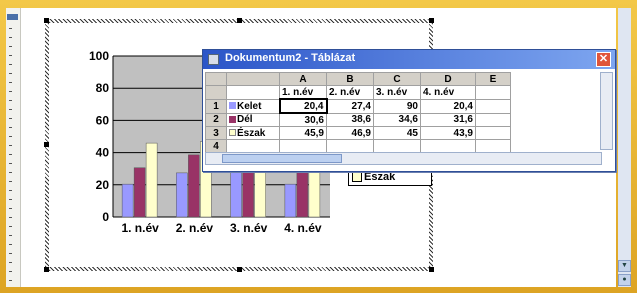 This screenshot has width=637, height=293. Describe the element at coordinates (403, 158) in the screenshot. I see `datasheet-horizontal-scrollbar` at that location.